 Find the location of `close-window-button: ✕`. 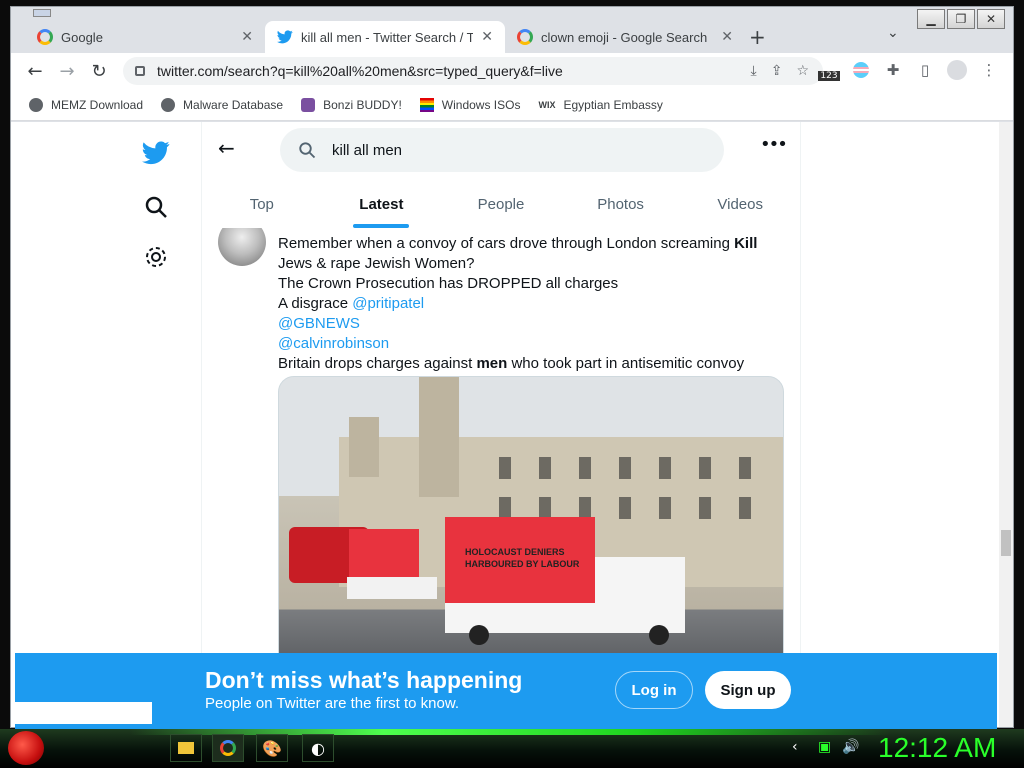

close-window-button: ✕ is located at coordinates (991, 19).